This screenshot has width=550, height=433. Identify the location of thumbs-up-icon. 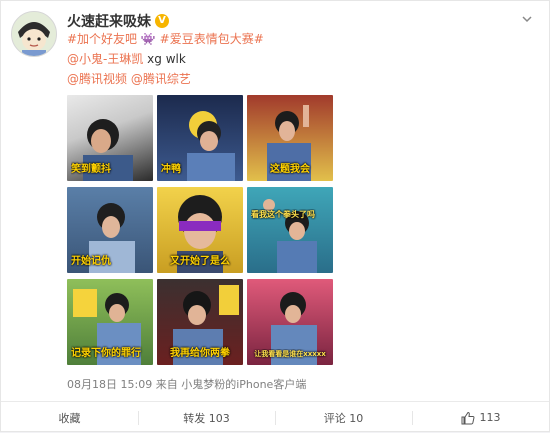
(467, 417).